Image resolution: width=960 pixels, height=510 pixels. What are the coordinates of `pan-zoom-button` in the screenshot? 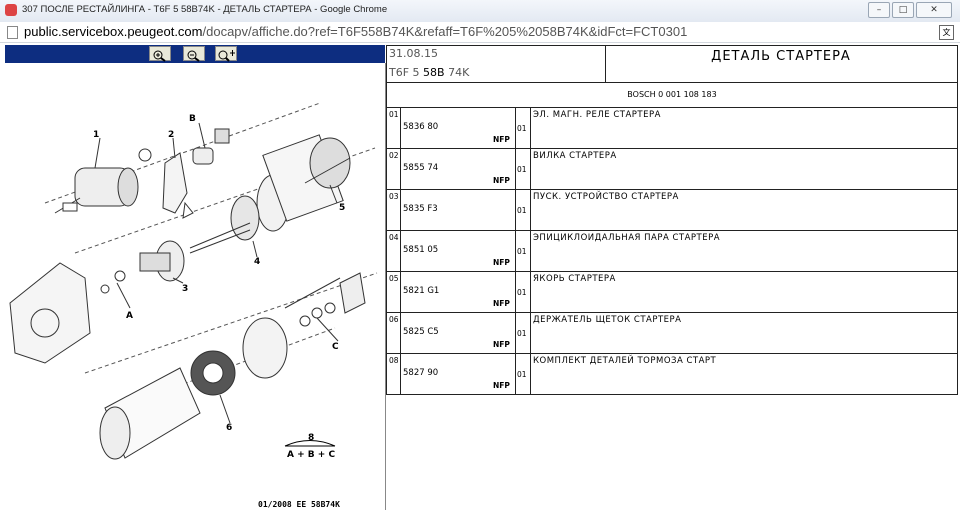 It's located at (226, 54).